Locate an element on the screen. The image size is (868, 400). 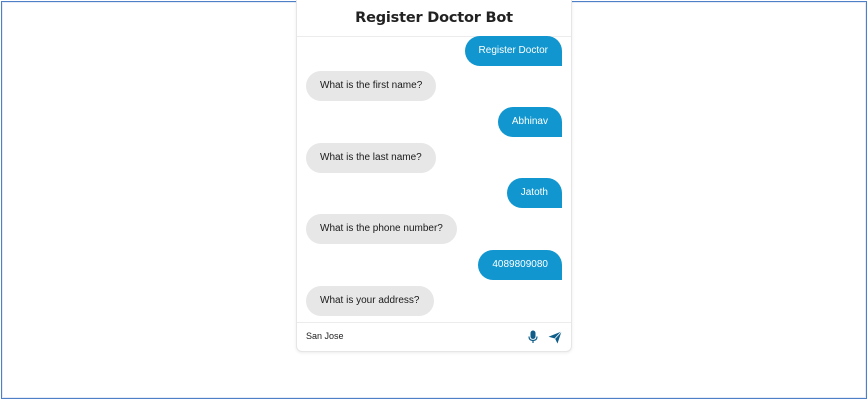
send-icon is located at coordinates (555, 337).